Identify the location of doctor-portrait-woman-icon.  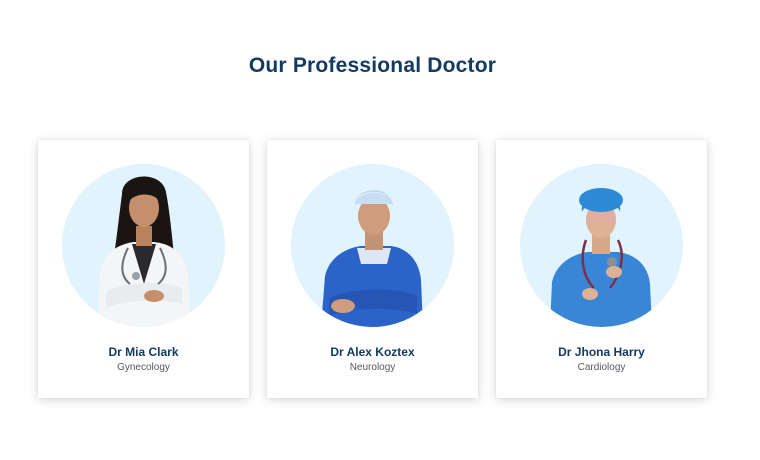
(143, 245).